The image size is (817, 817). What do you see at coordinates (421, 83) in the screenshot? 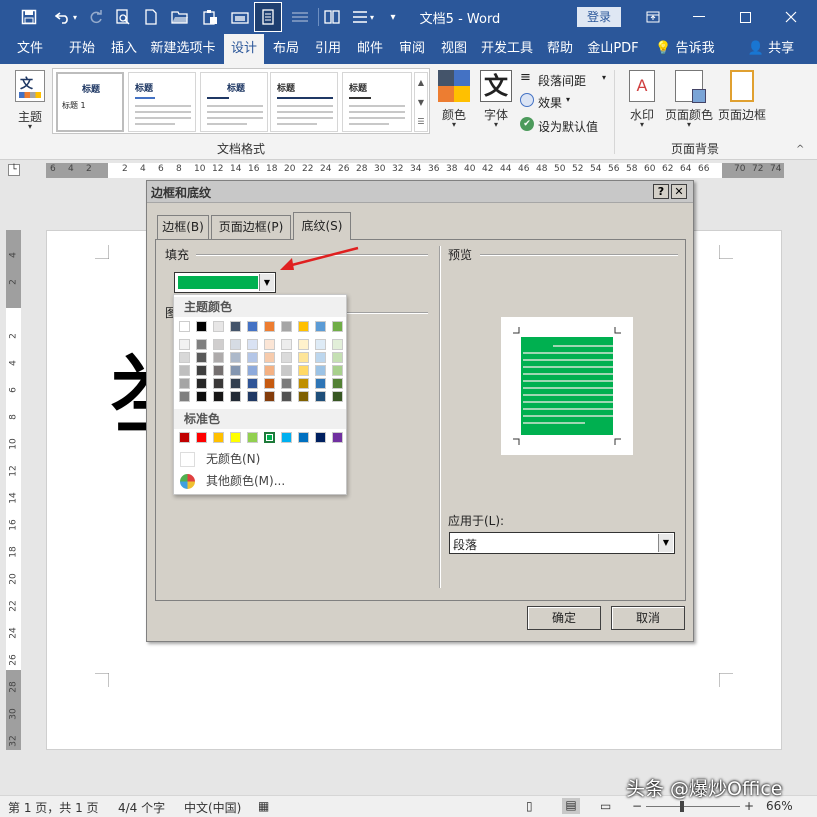
I see `chevron-up-icon: ▲` at bounding box center [421, 83].